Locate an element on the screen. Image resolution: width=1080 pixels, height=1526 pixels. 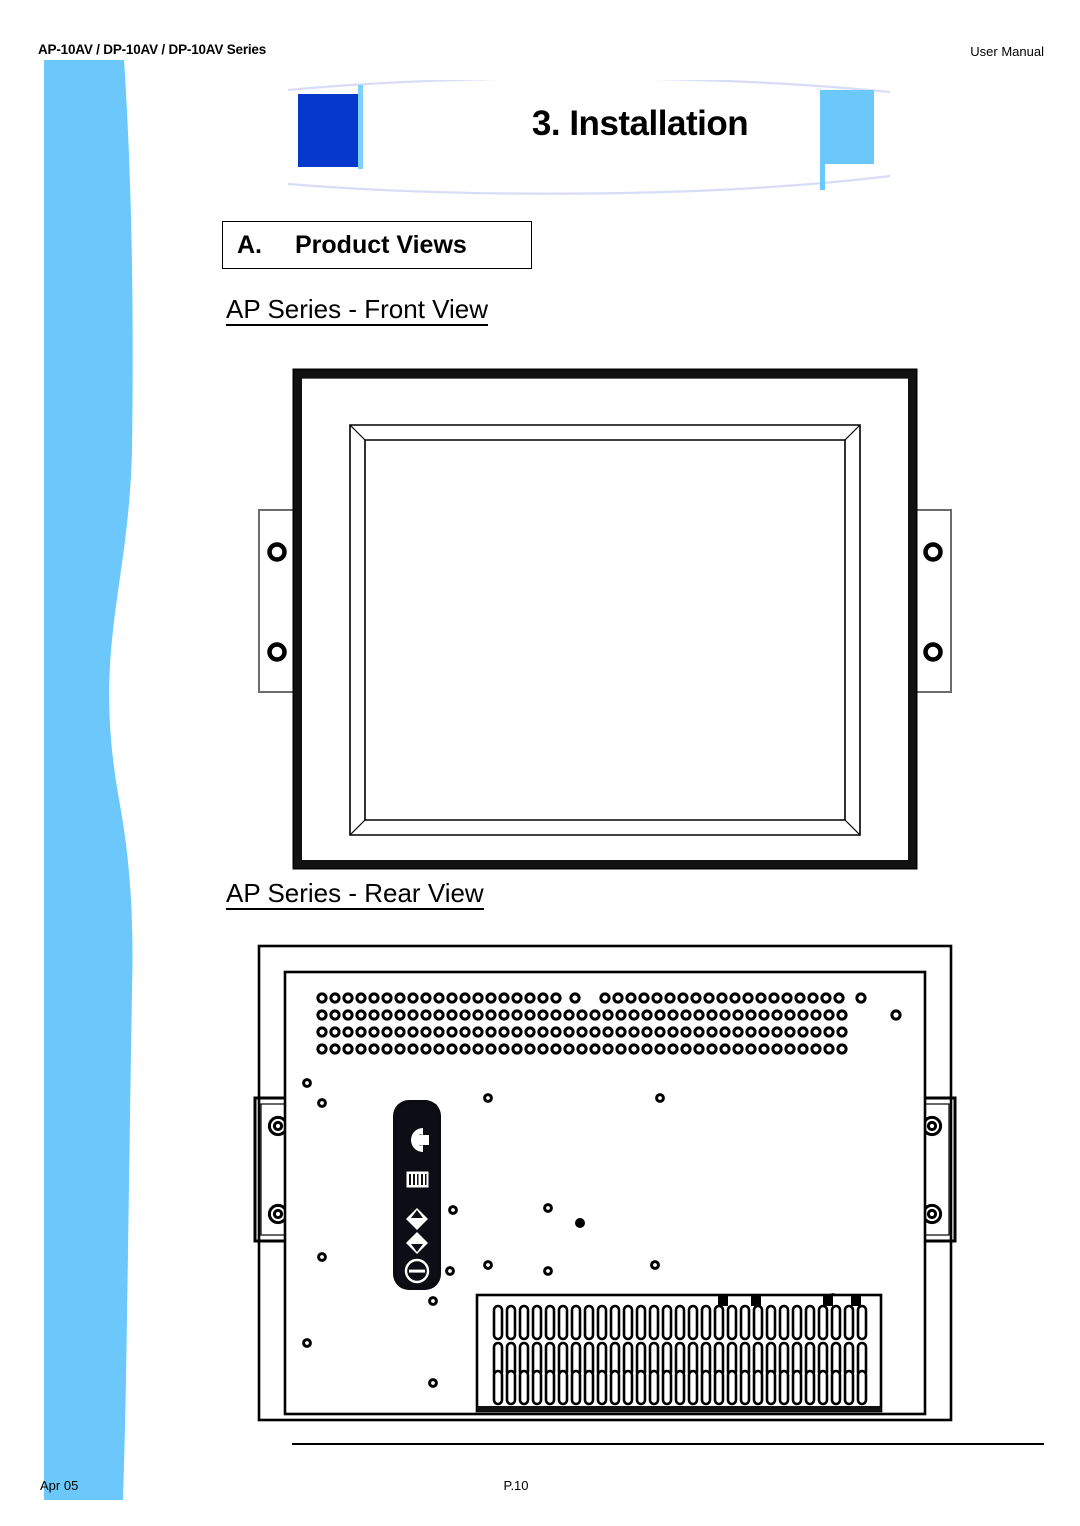
chapter-title: 3. Installation is located at coordinates (640, 123).